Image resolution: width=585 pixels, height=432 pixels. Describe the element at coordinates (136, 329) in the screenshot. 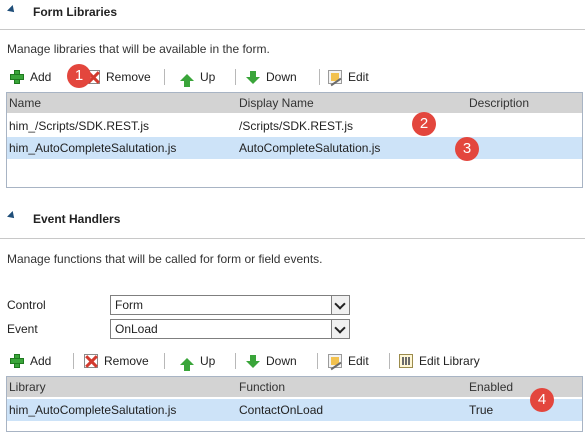

I see `event-select-value: OnLoad` at that location.